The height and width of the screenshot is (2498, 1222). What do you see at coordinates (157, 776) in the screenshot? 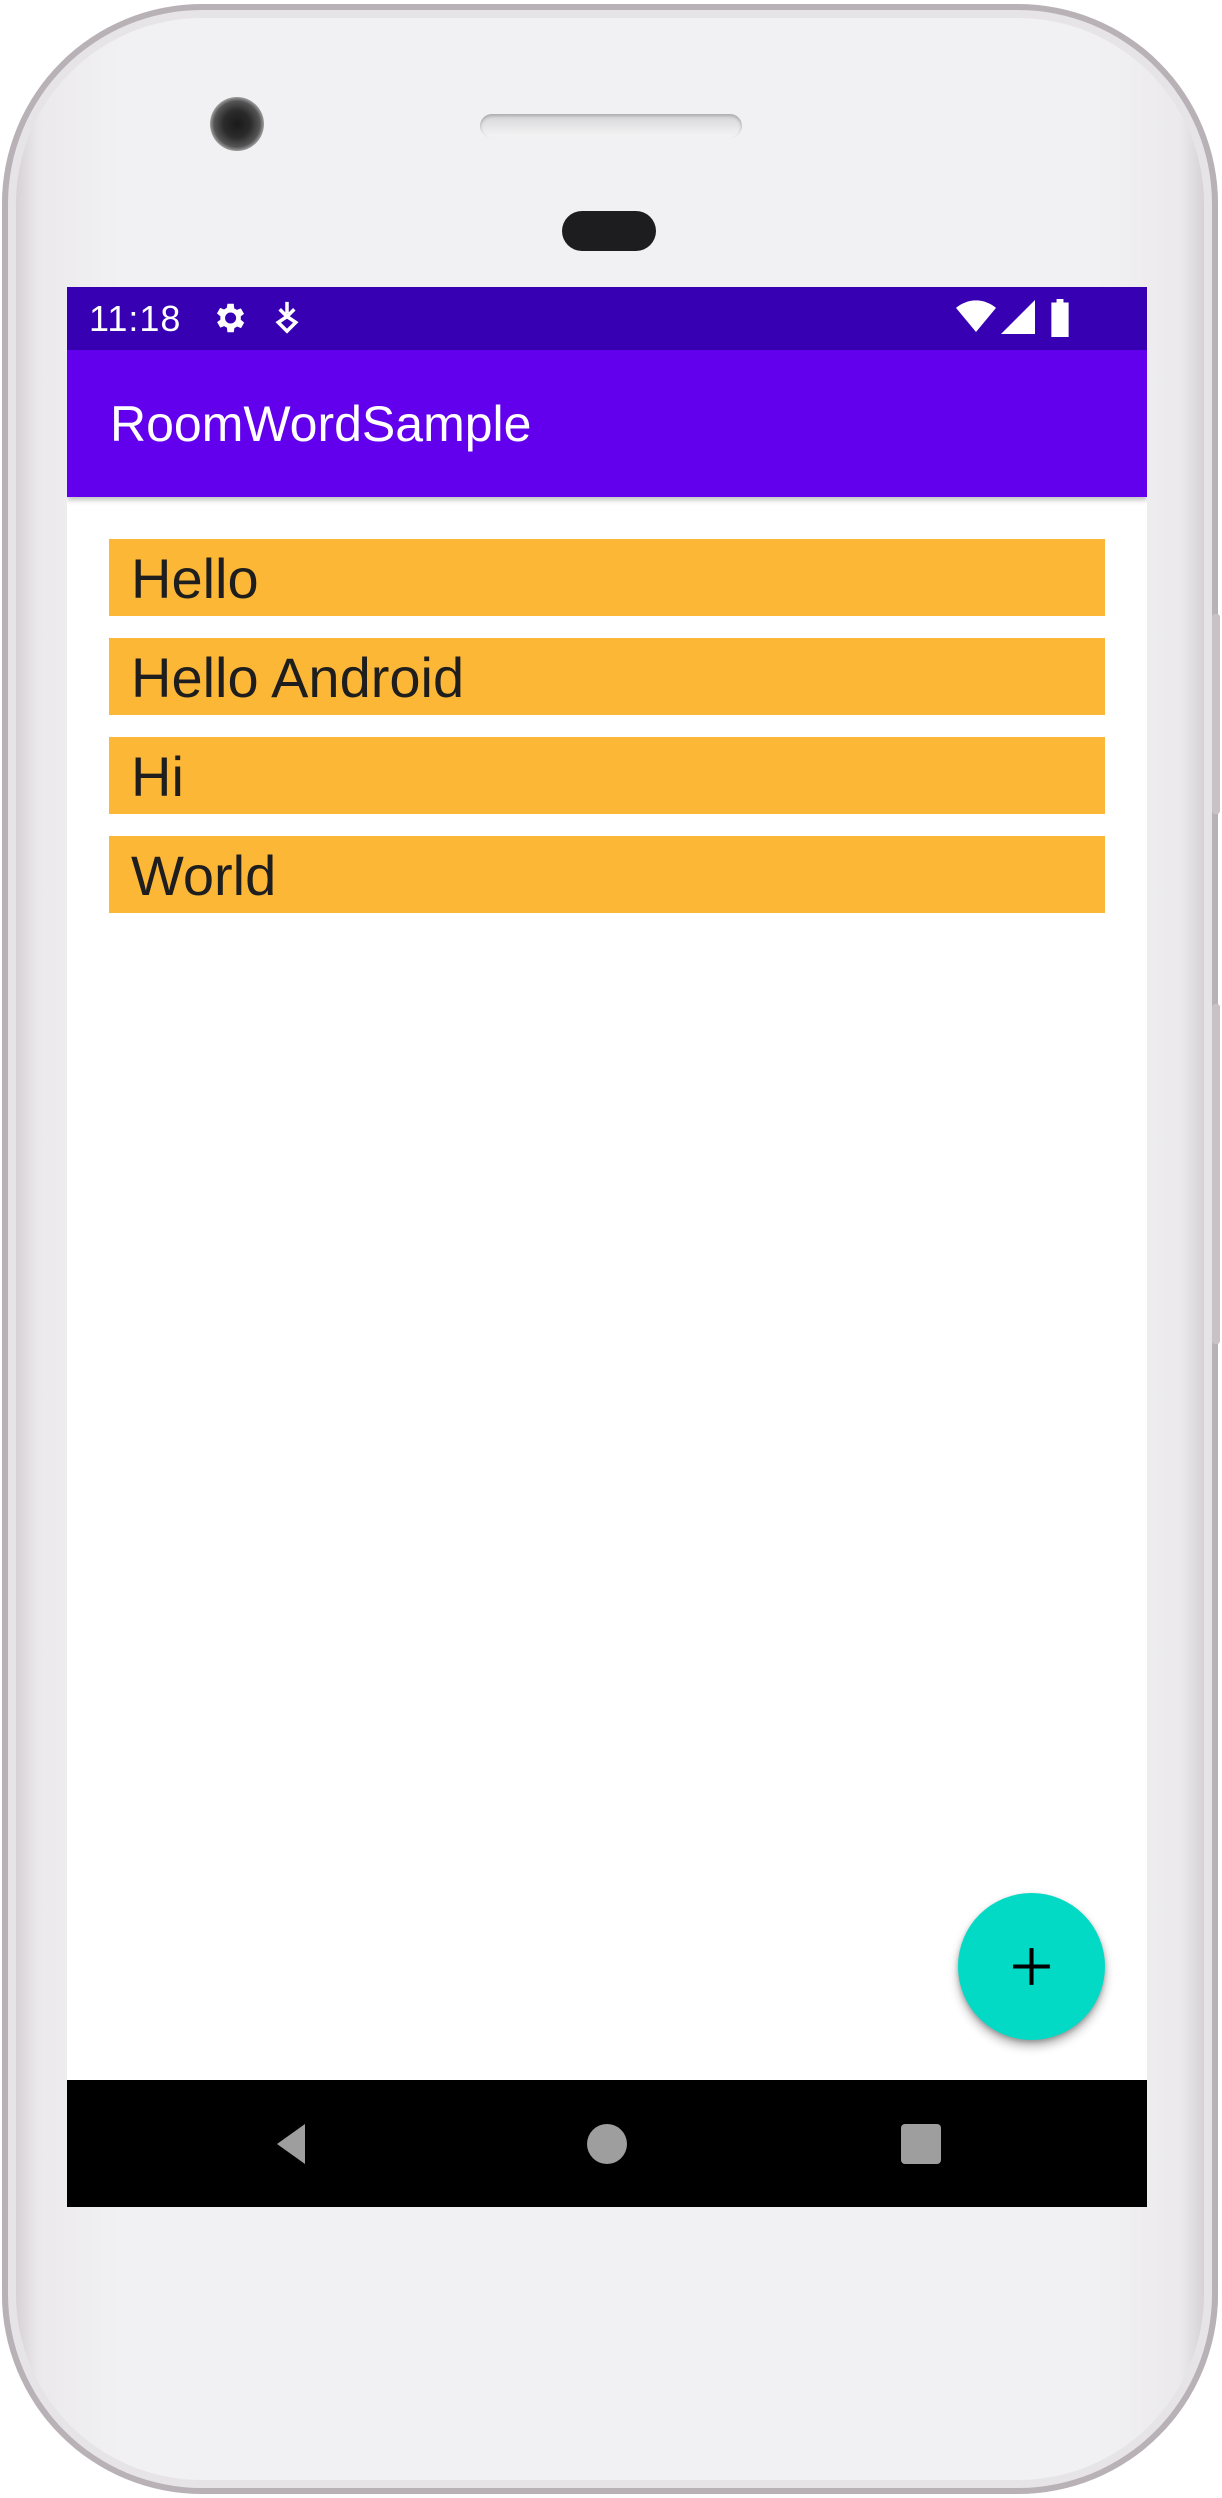
I see `word-text: Hi` at bounding box center [157, 776].